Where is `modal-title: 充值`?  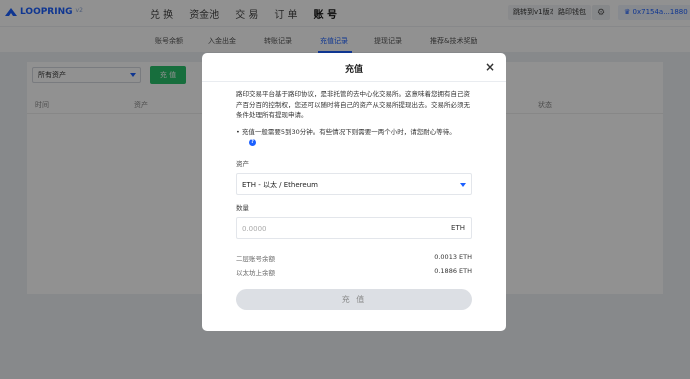 modal-title: 充值 is located at coordinates (353, 70).